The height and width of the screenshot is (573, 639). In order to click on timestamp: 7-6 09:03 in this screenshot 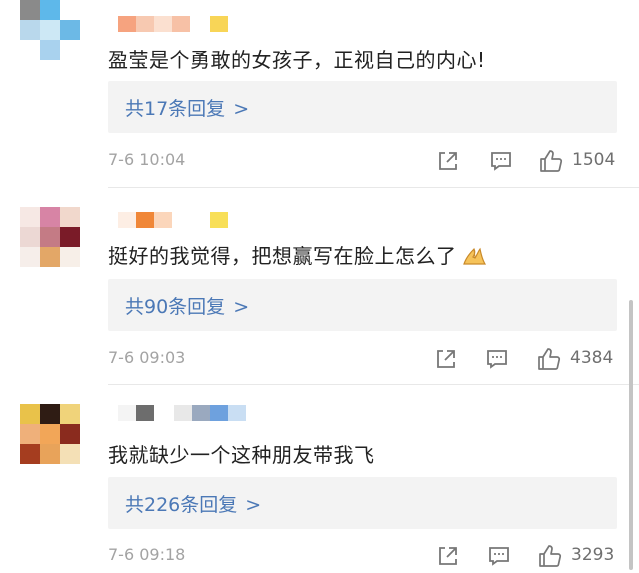, I will do `click(147, 357)`.